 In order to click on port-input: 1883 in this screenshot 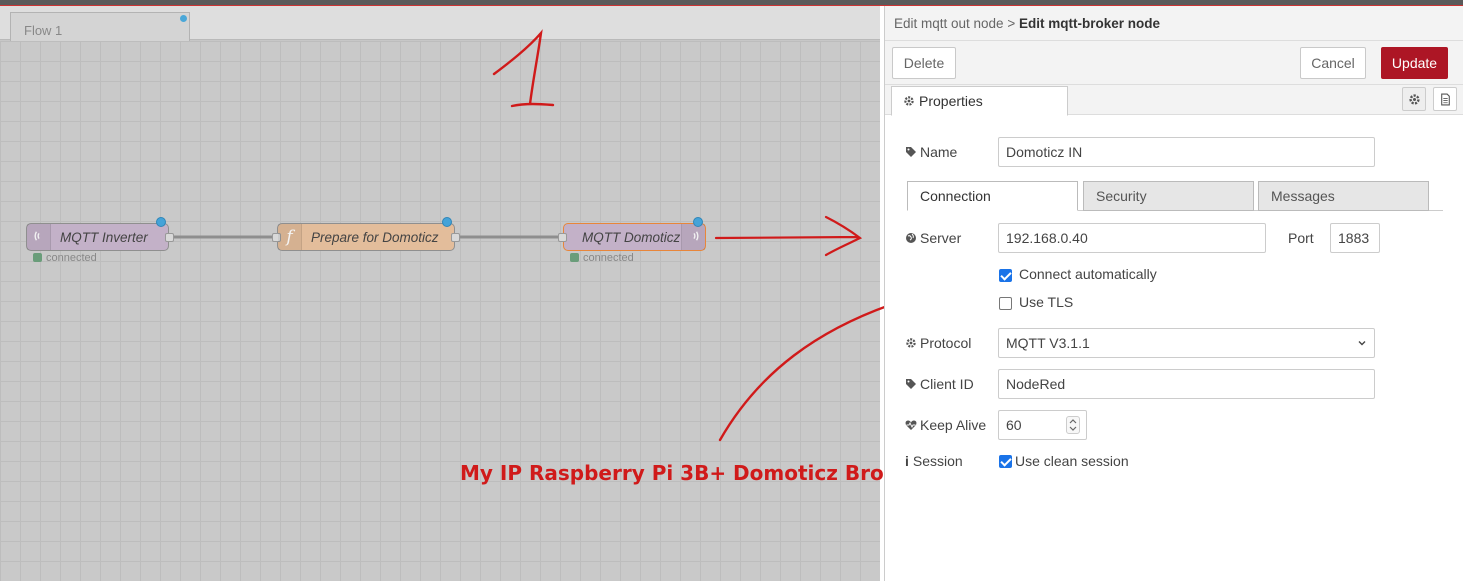, I will do `click(1355, 238)`.